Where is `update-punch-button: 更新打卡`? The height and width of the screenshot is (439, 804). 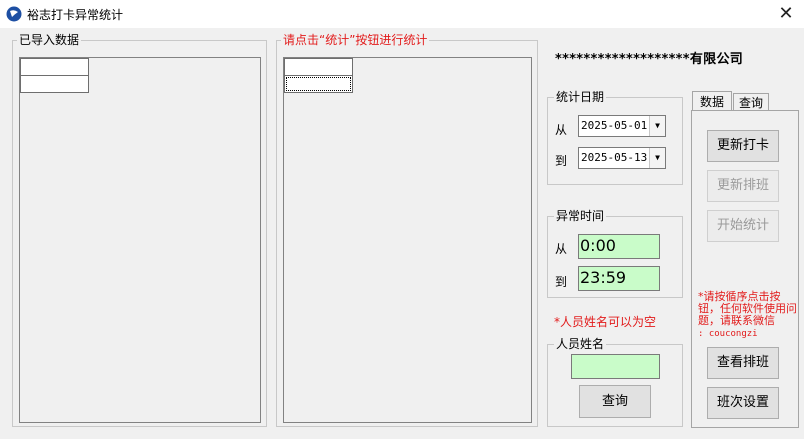 update-punch-button: 更新打卡 is located at coordinates (743, 146).